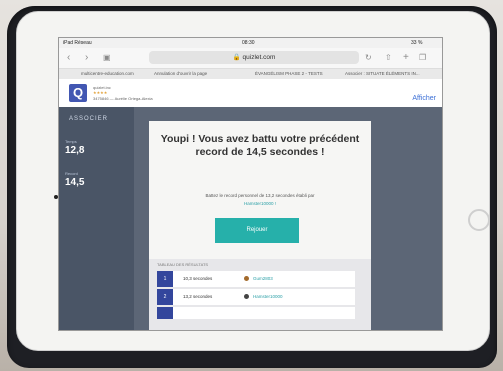  Describe the element at coordinates (259, 57) in the screenshot. I see `url-text: quizlet.com` at that location.